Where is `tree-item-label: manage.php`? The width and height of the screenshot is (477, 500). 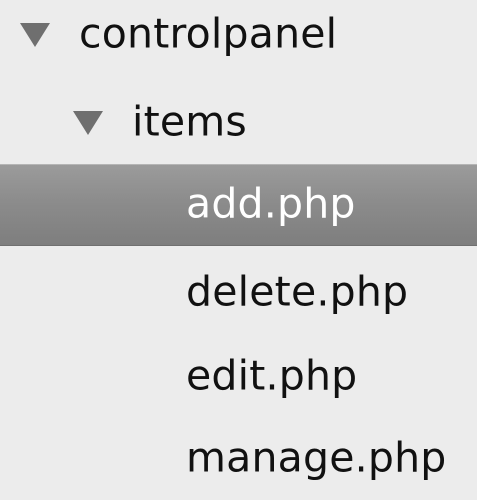 tree-item-label: manage.php is located at coordinates (316, 457).